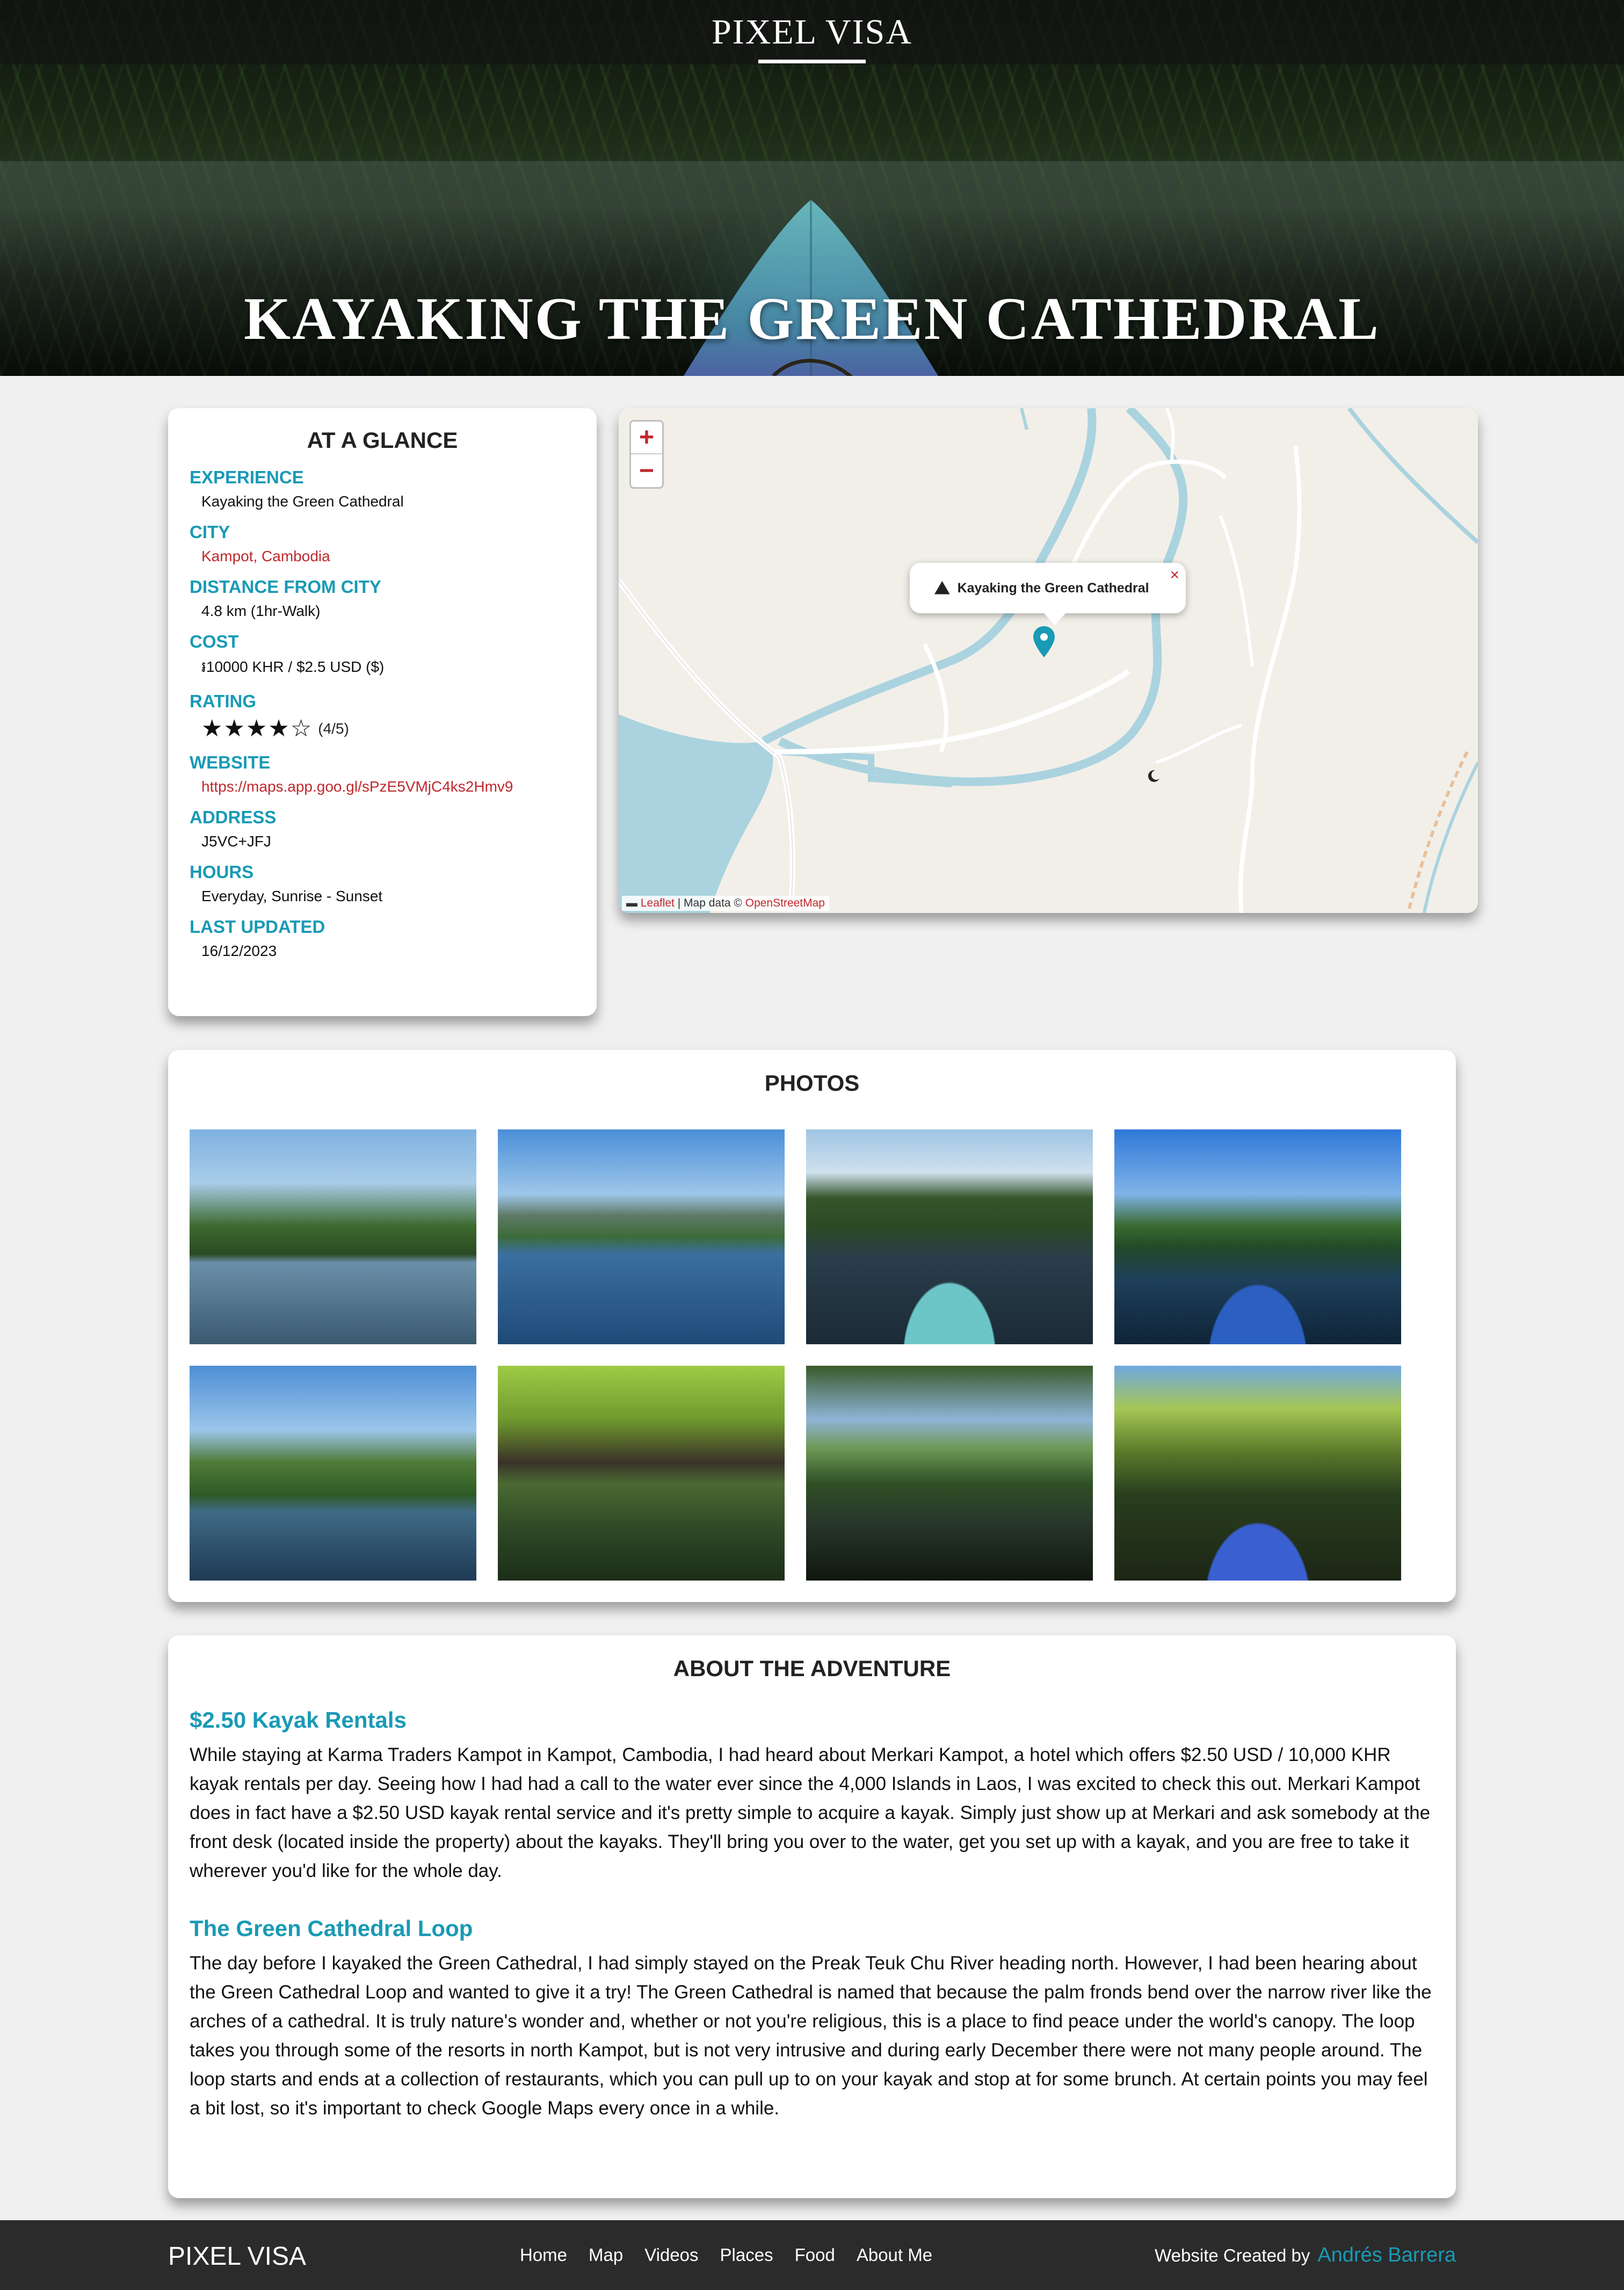 Image resolution: width=1624 pixels, height=2290 pixels. I want to click on last-updated-value: 16/12/2023, so click(239, 951).